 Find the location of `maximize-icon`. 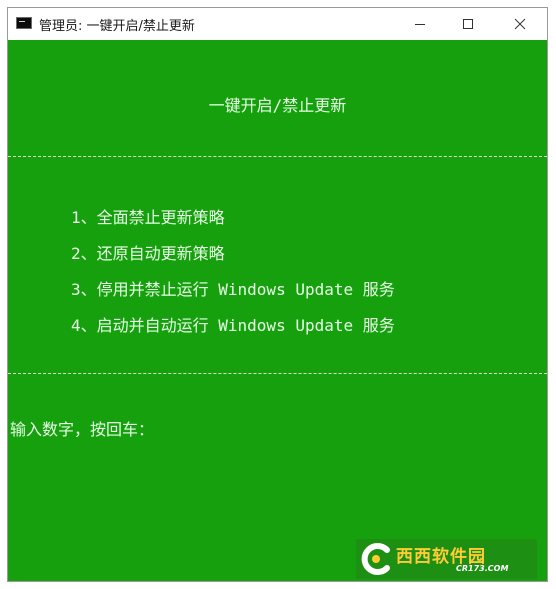

maximize-icon is located at coordinates (468, 24).